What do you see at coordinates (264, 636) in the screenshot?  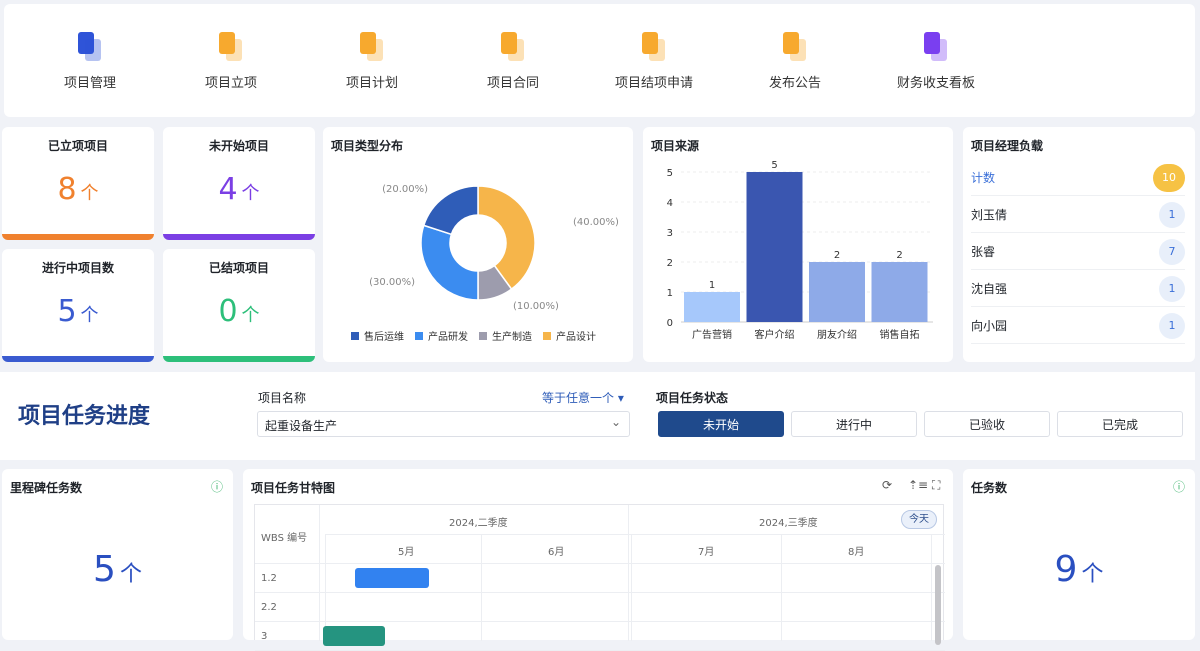 I see `wbs-number: 3` at bounding box center [264, 636].